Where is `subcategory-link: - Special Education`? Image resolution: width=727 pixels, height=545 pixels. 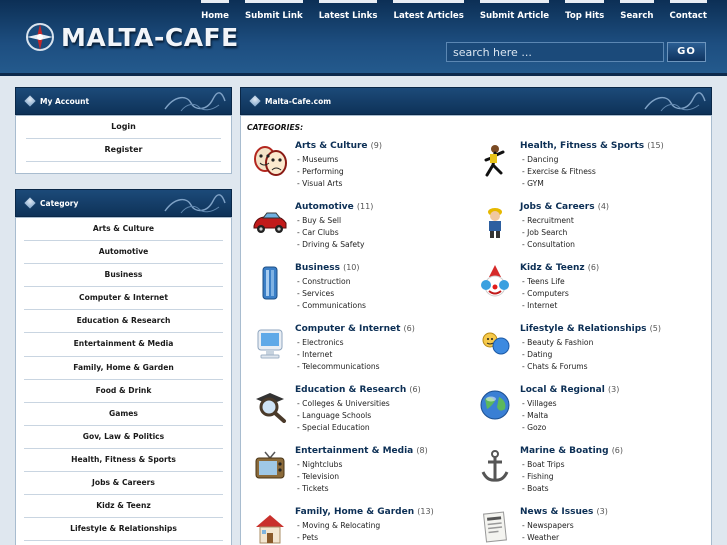
subcategory-link: - Special Education is located at coordinates (333, 427).